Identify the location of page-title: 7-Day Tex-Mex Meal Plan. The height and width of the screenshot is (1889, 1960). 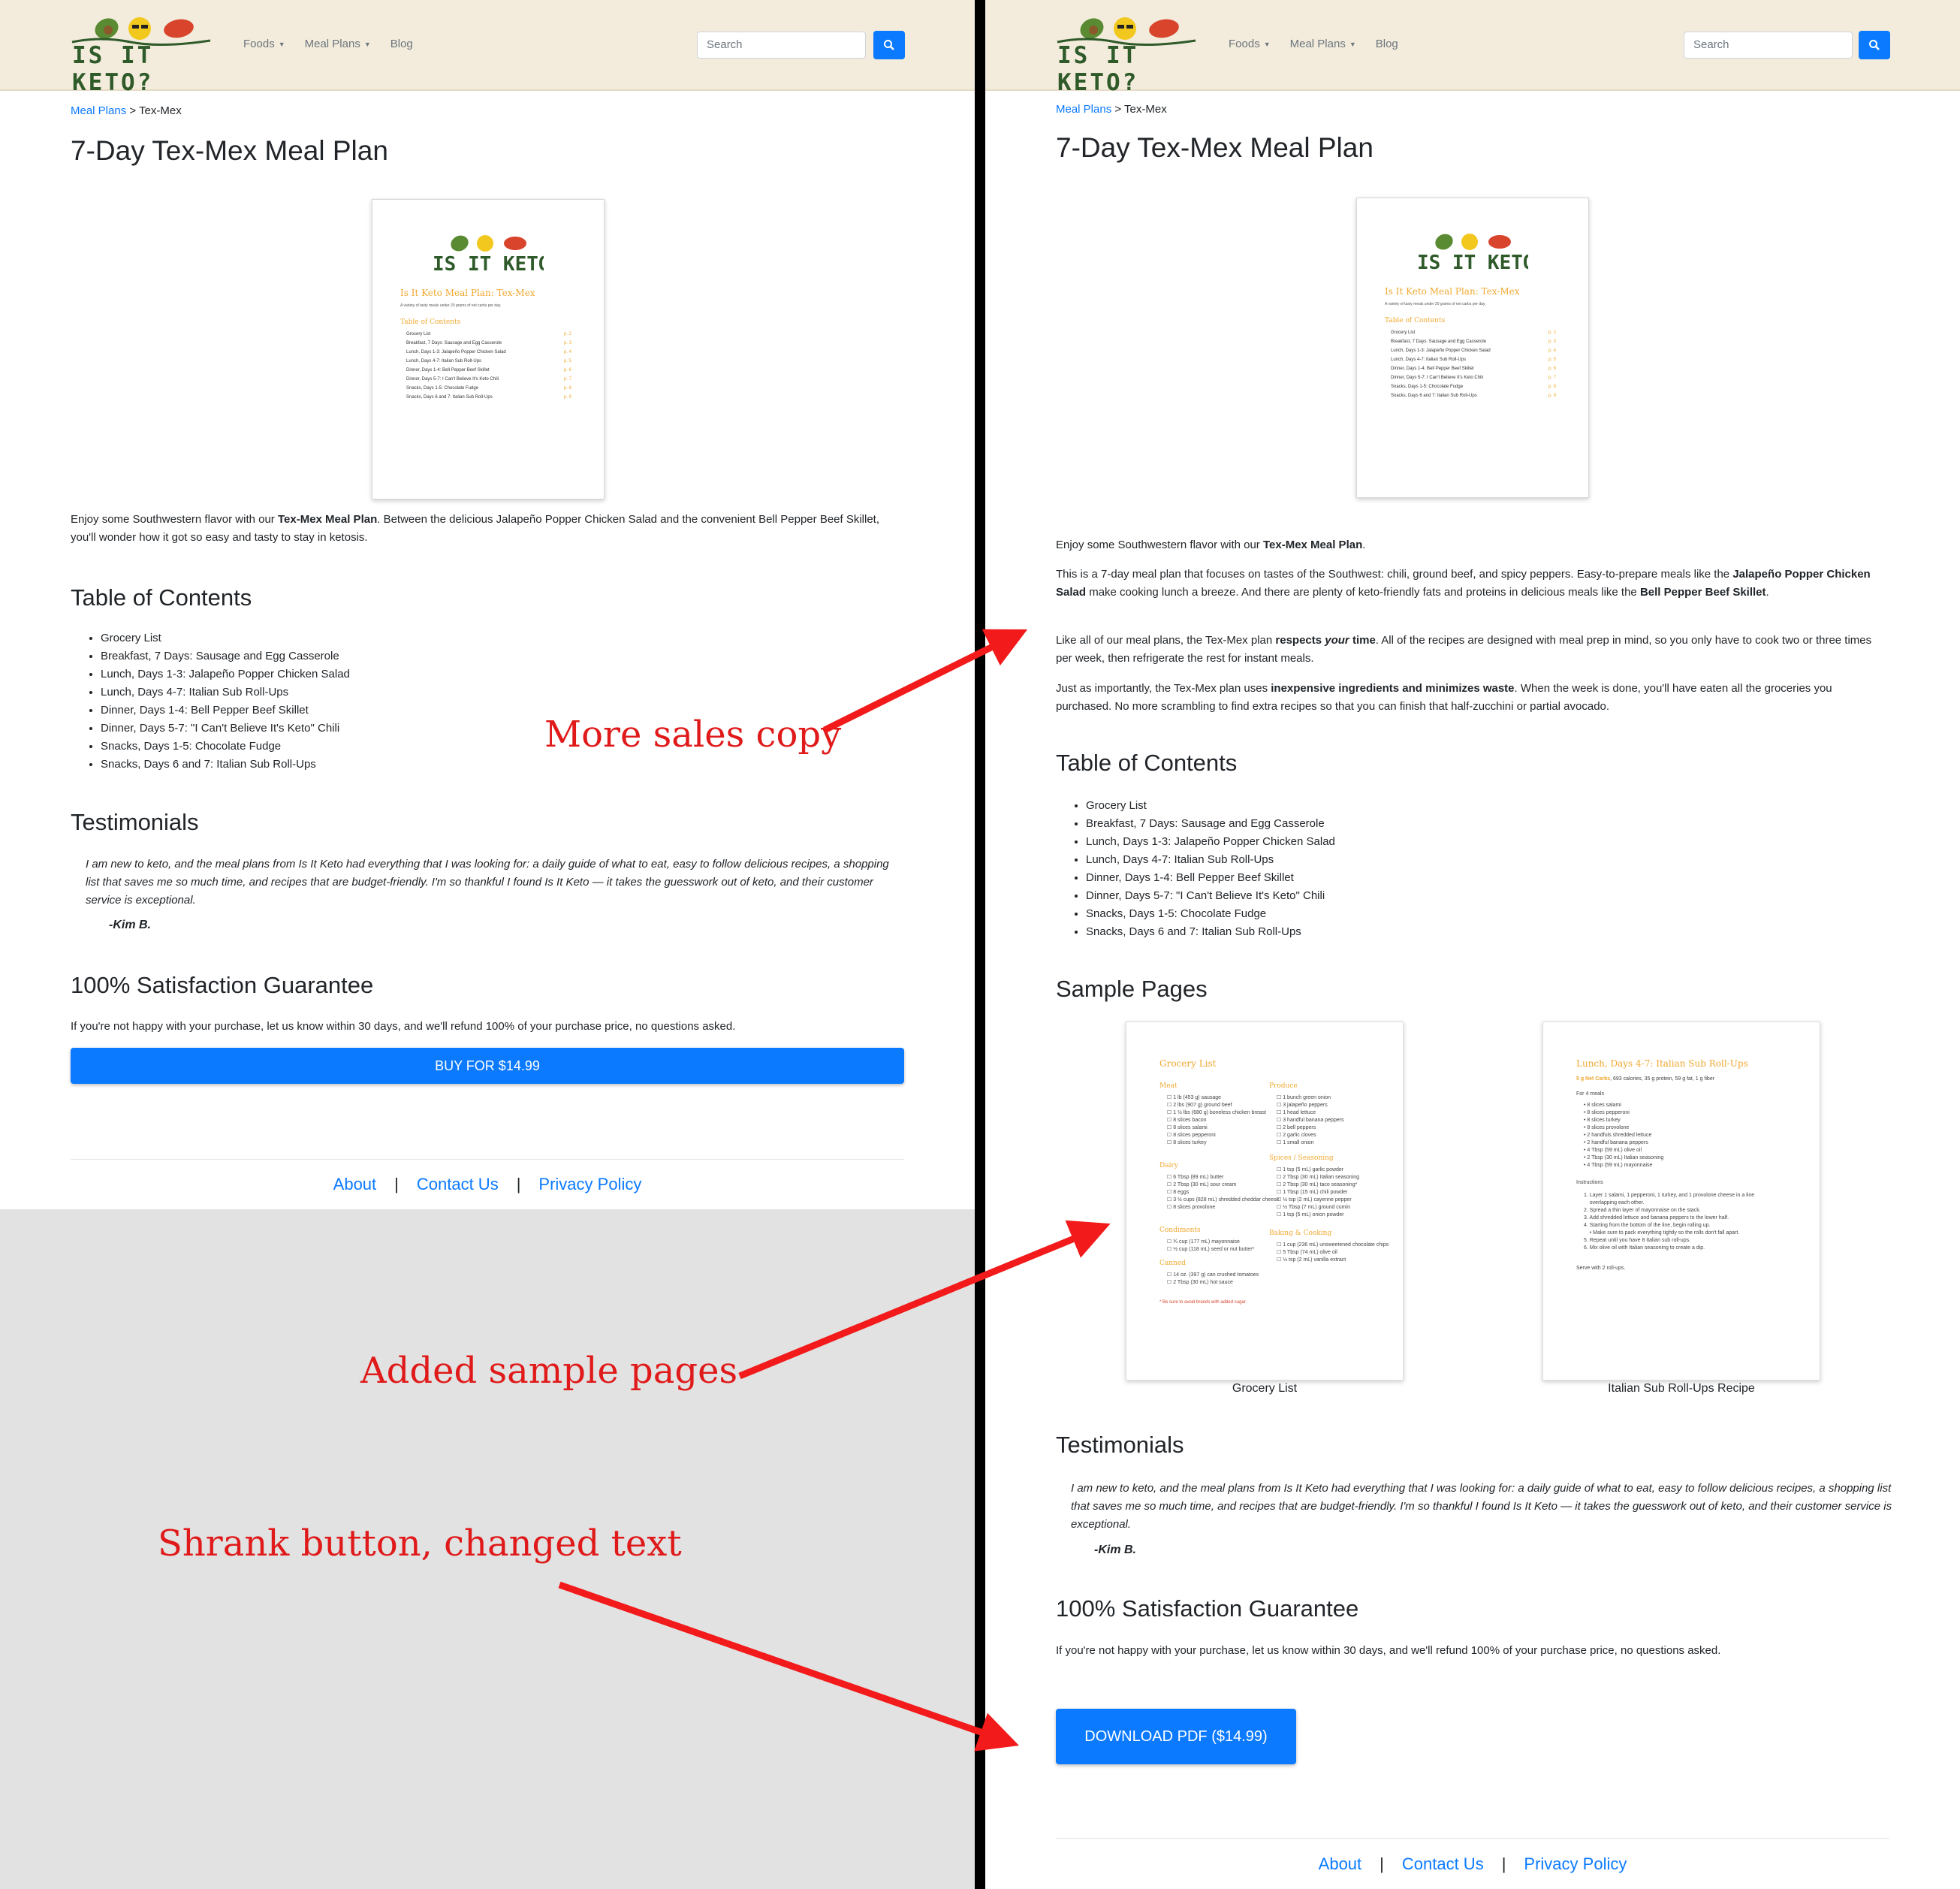
(229, 150).